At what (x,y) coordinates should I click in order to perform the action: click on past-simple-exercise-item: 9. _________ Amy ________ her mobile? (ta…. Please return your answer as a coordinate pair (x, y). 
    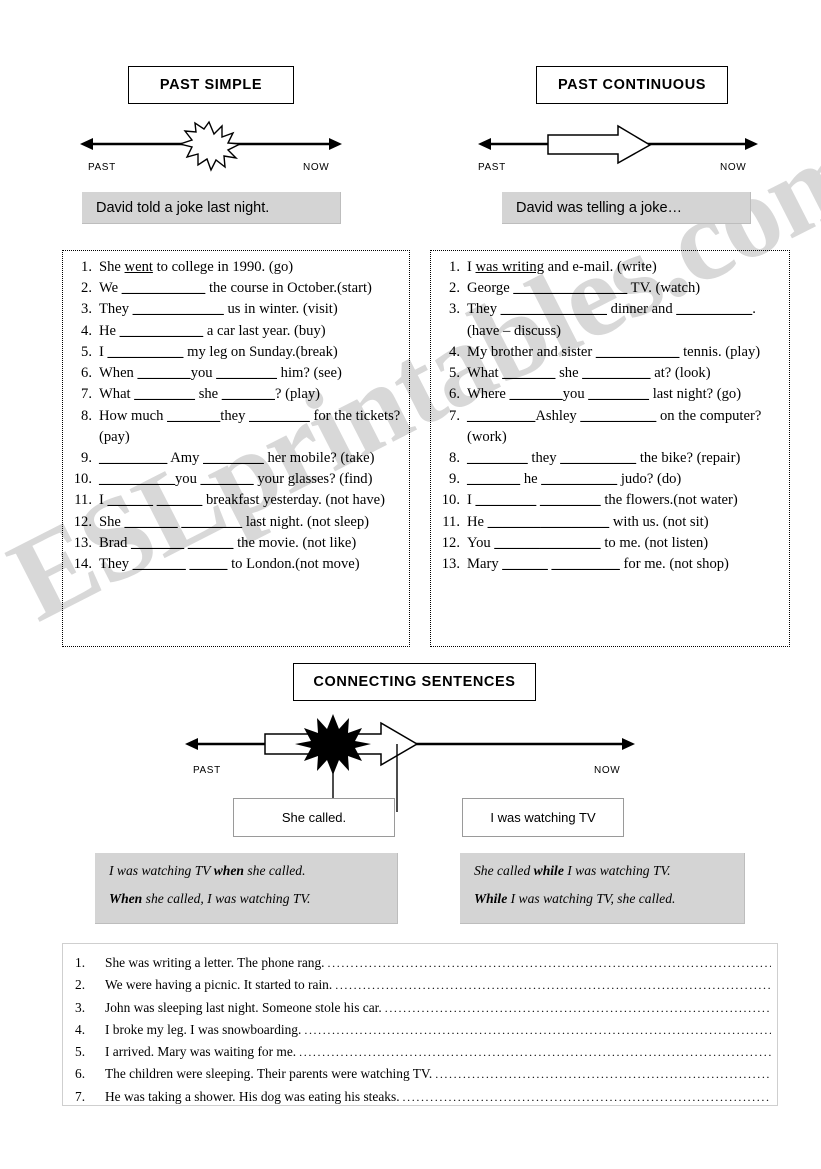
    Looking at the image, I should click on (236, 458).